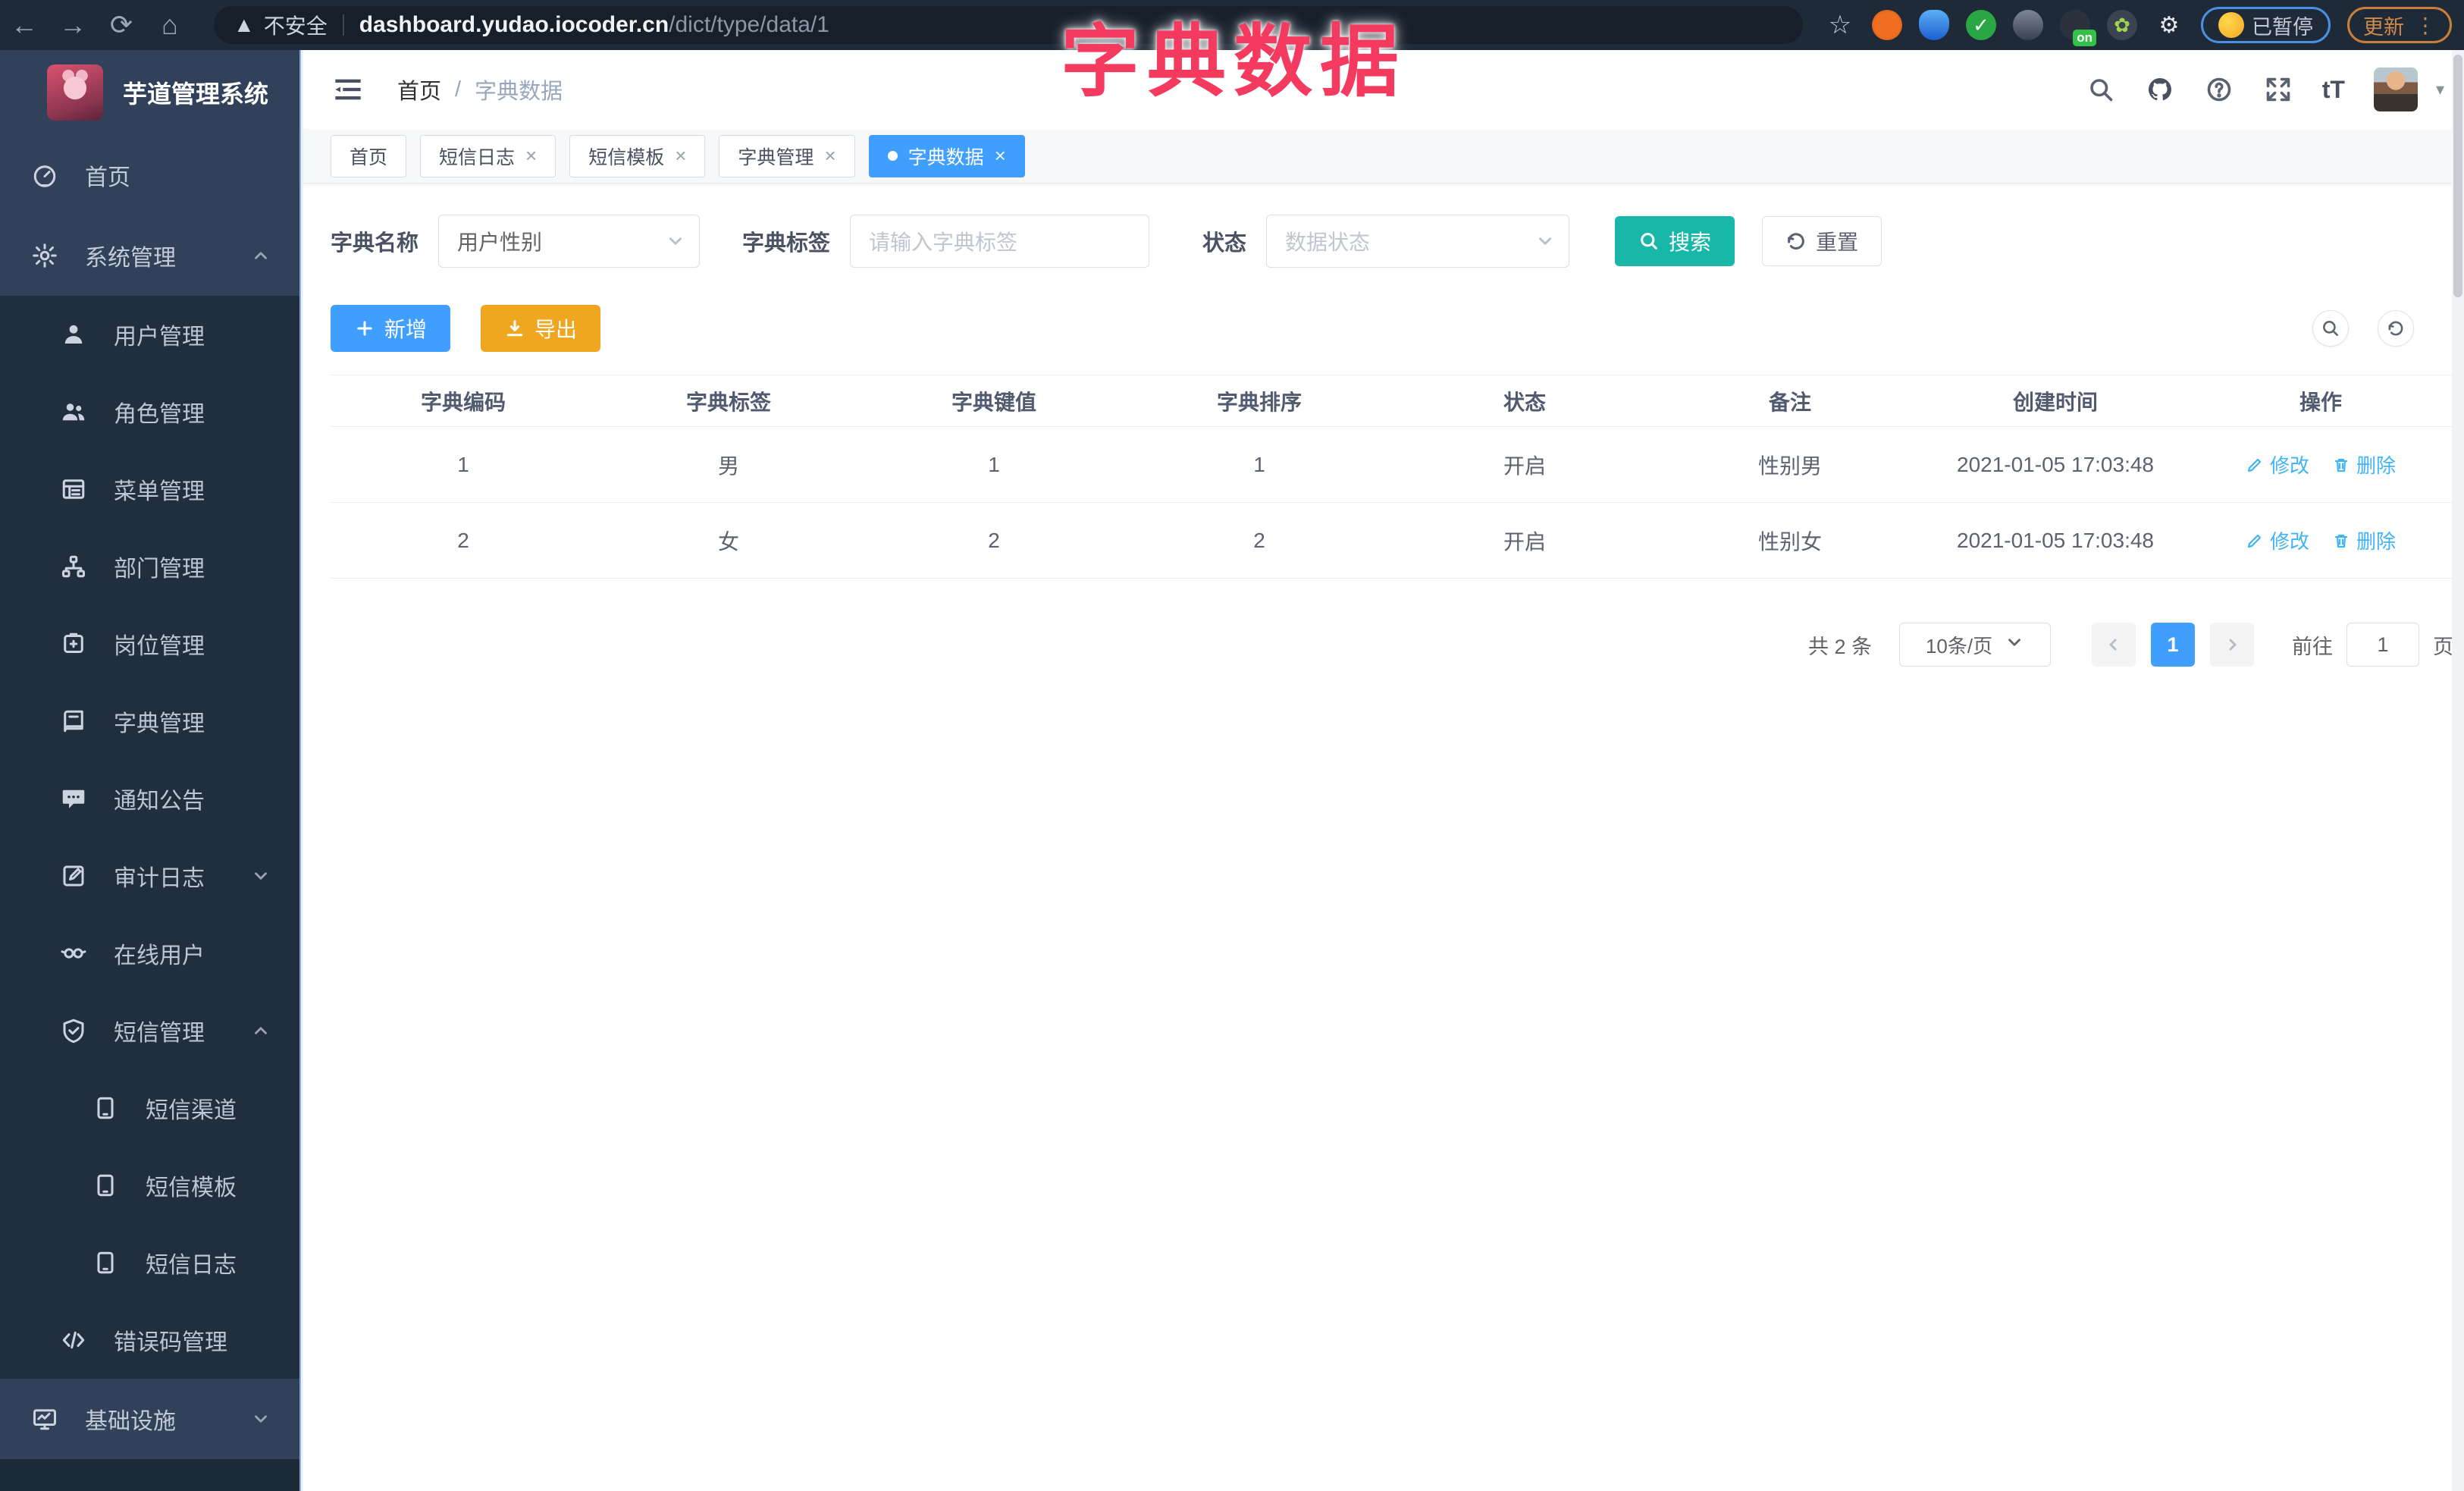  What do you see at coordinates (1934, 25) in the screenshot?
I see `extension-drop-icon` at bounding box center [1934, 25].